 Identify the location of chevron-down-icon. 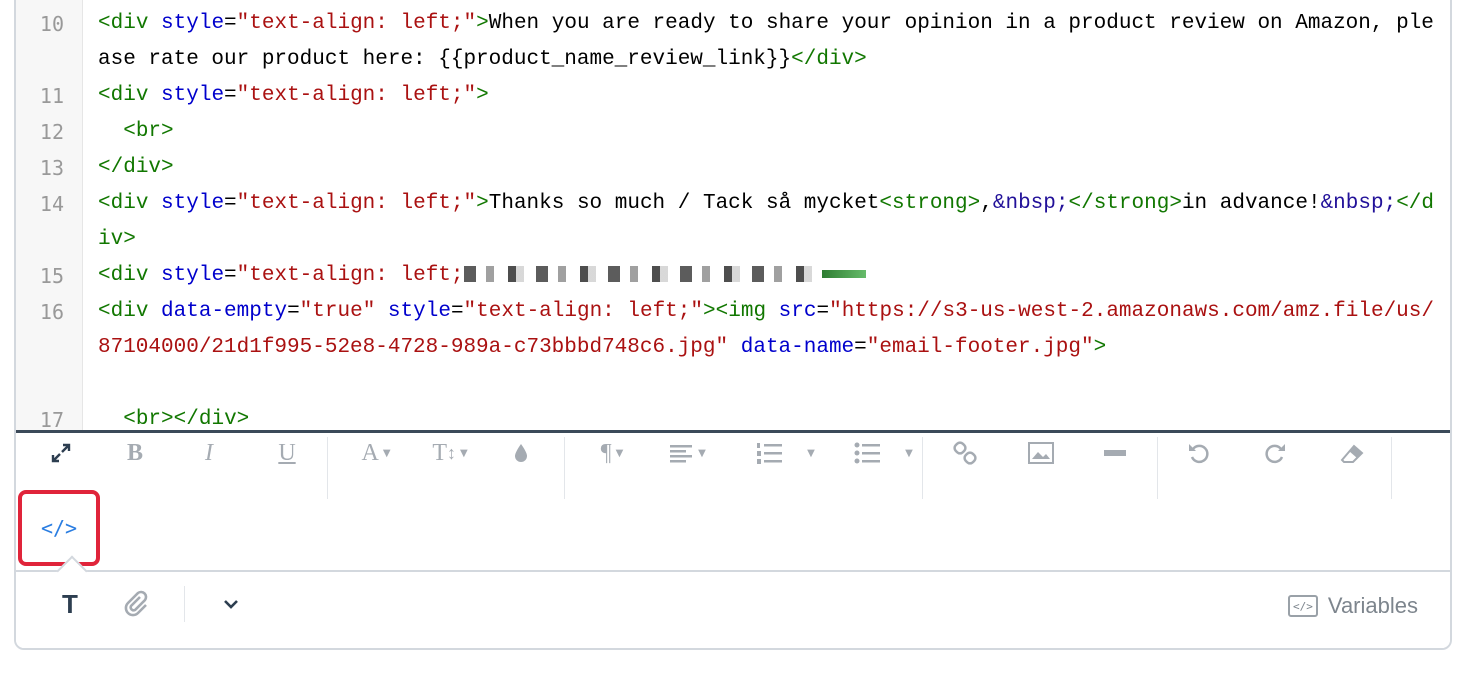
(231, 604).